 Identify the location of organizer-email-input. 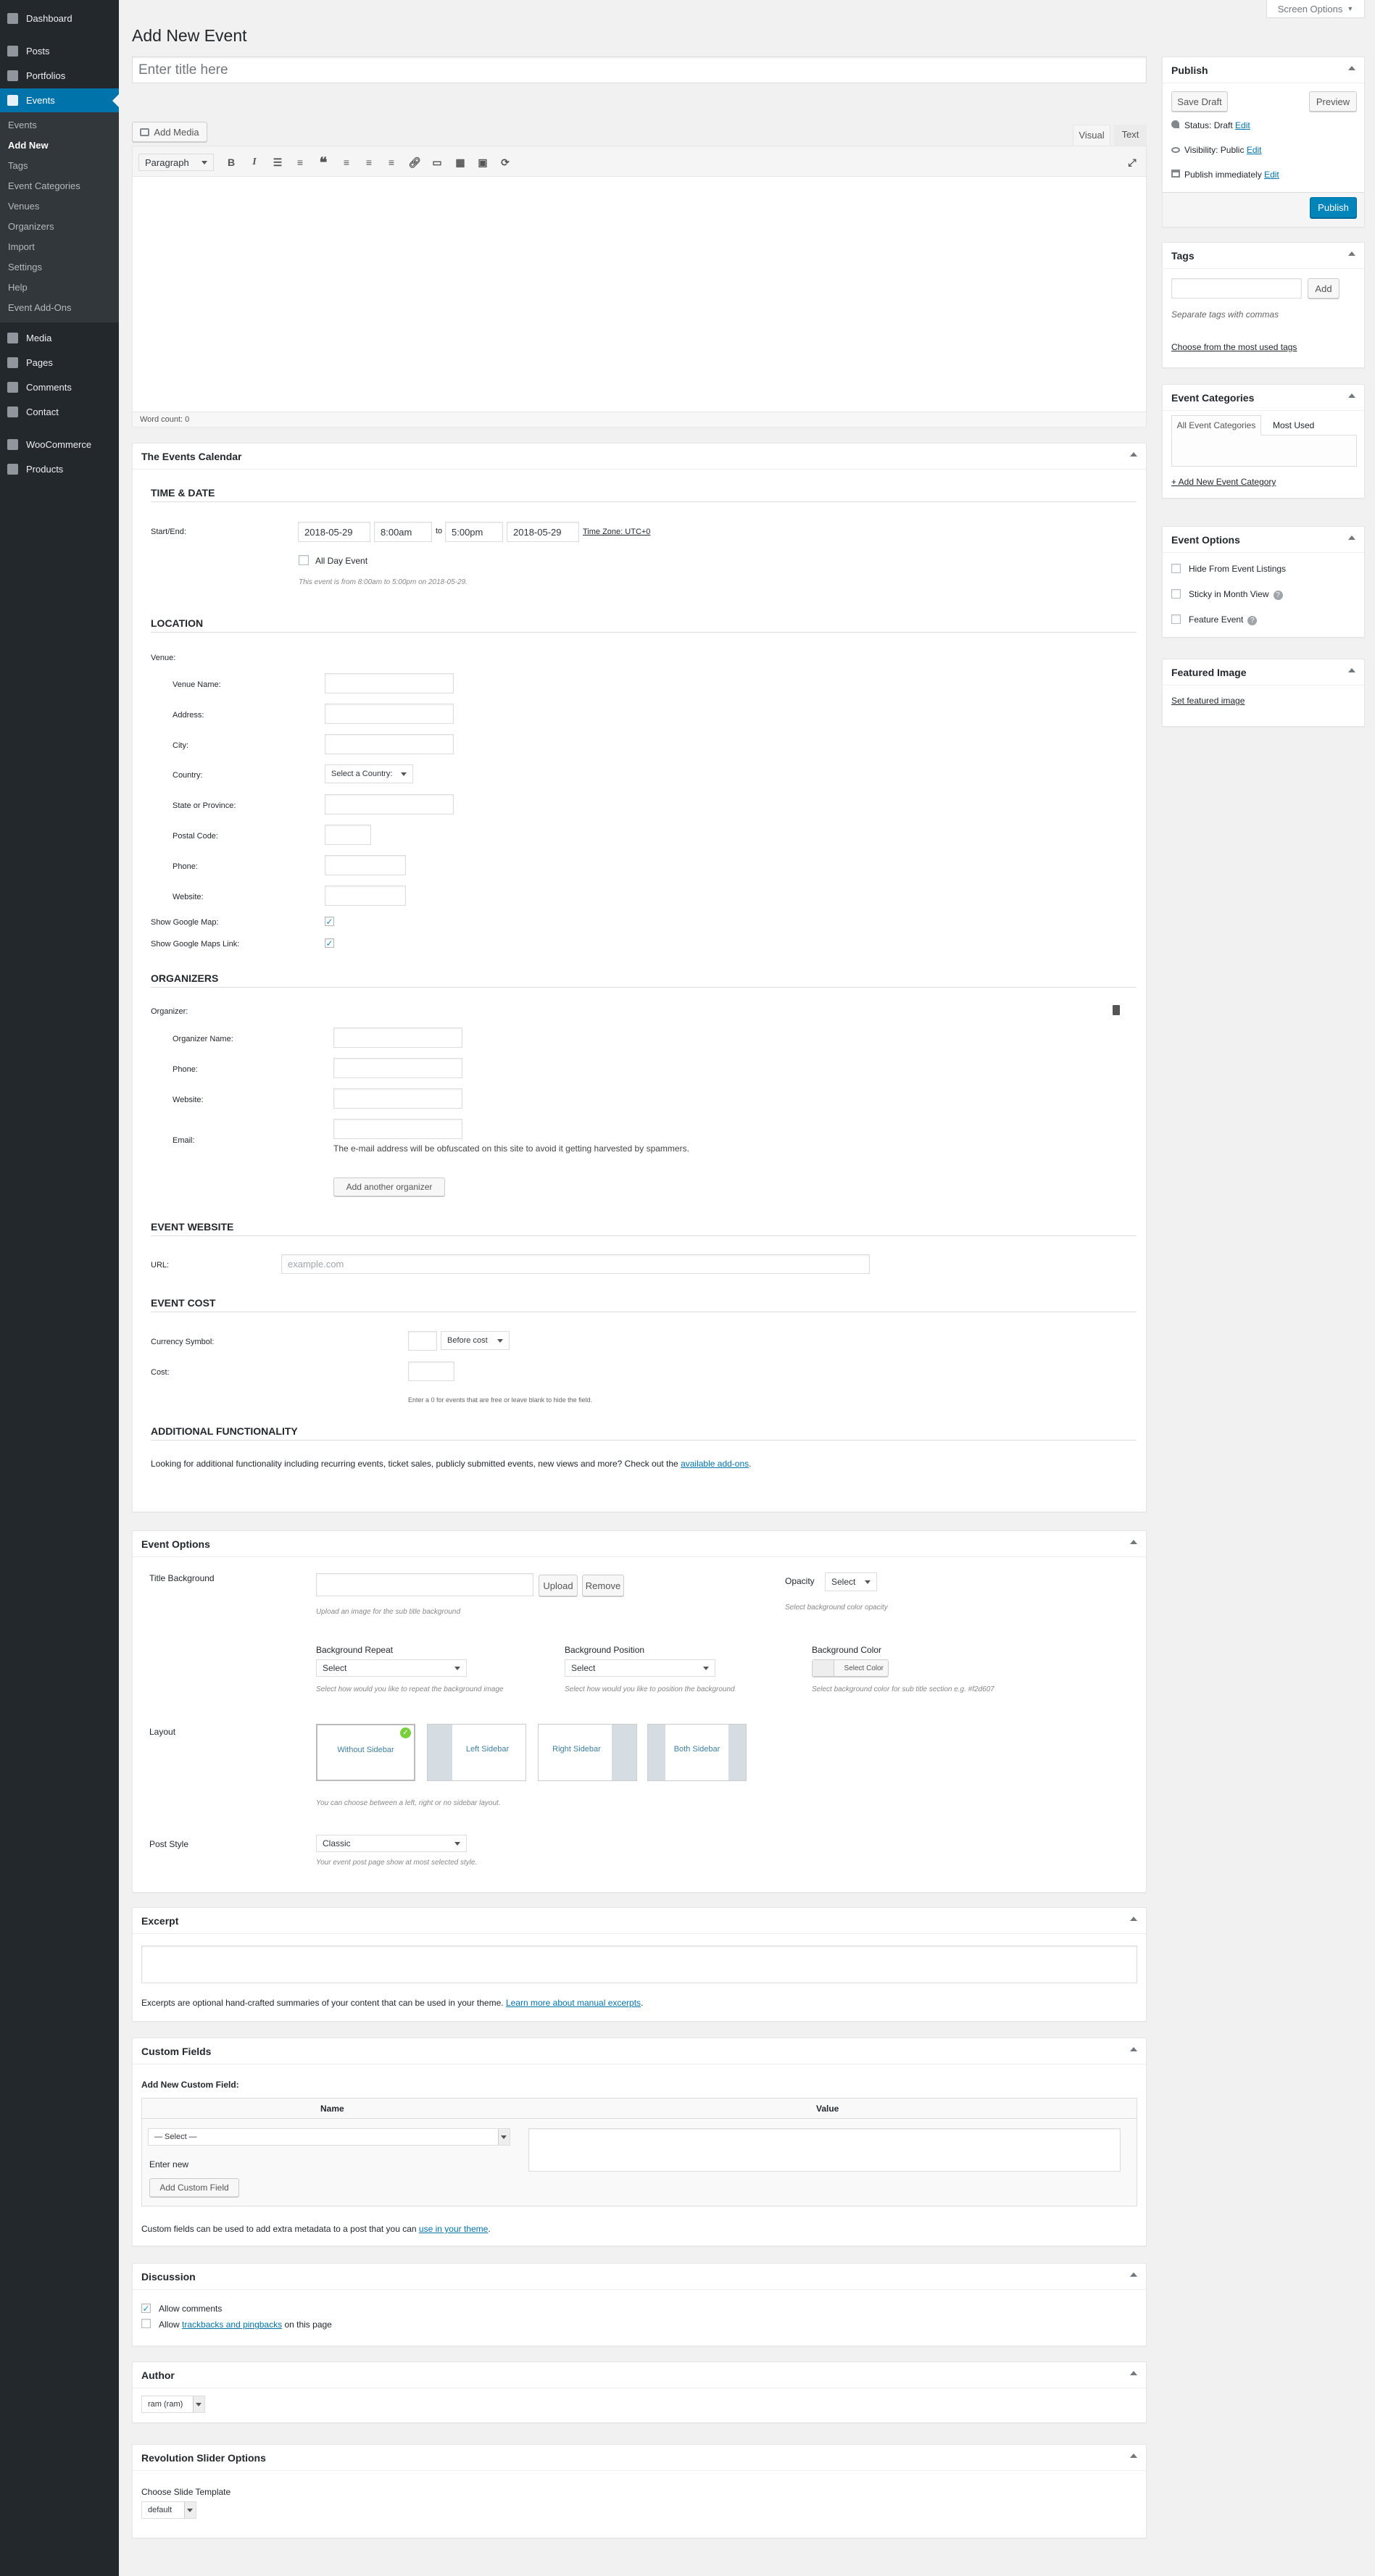
(397, 1129).